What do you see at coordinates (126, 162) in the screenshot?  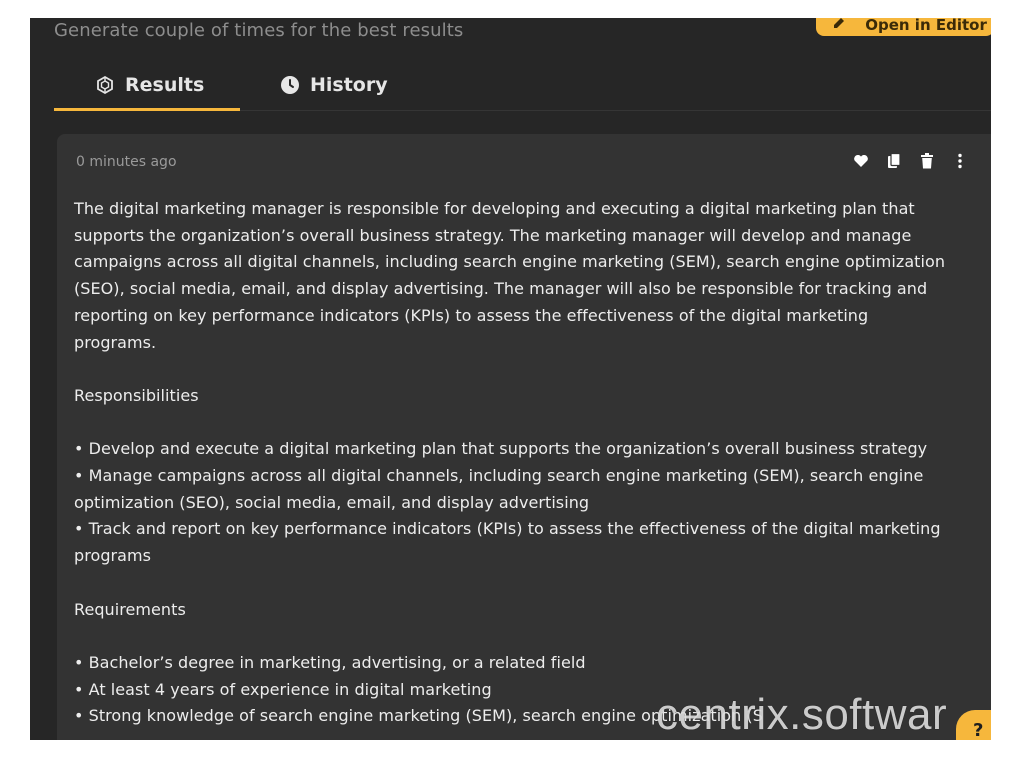 I see `result-timestamp: 0 minutes ago` at bounding box center [126, 162].